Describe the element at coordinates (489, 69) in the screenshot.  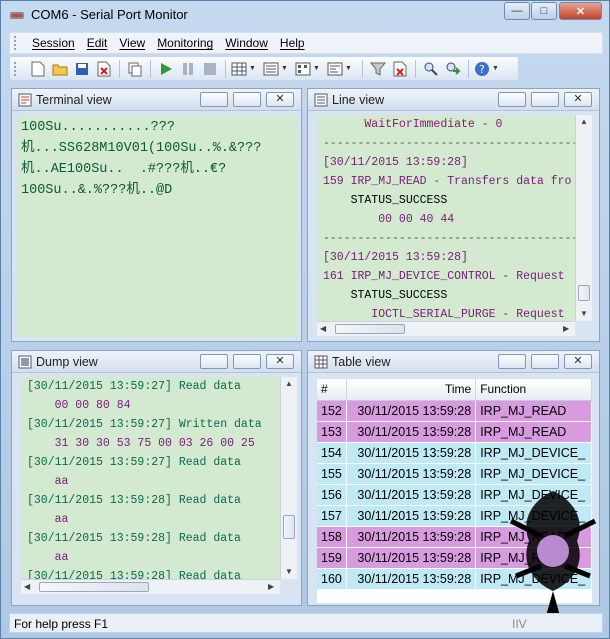
I see `help-icon: ? ▼` at that location.